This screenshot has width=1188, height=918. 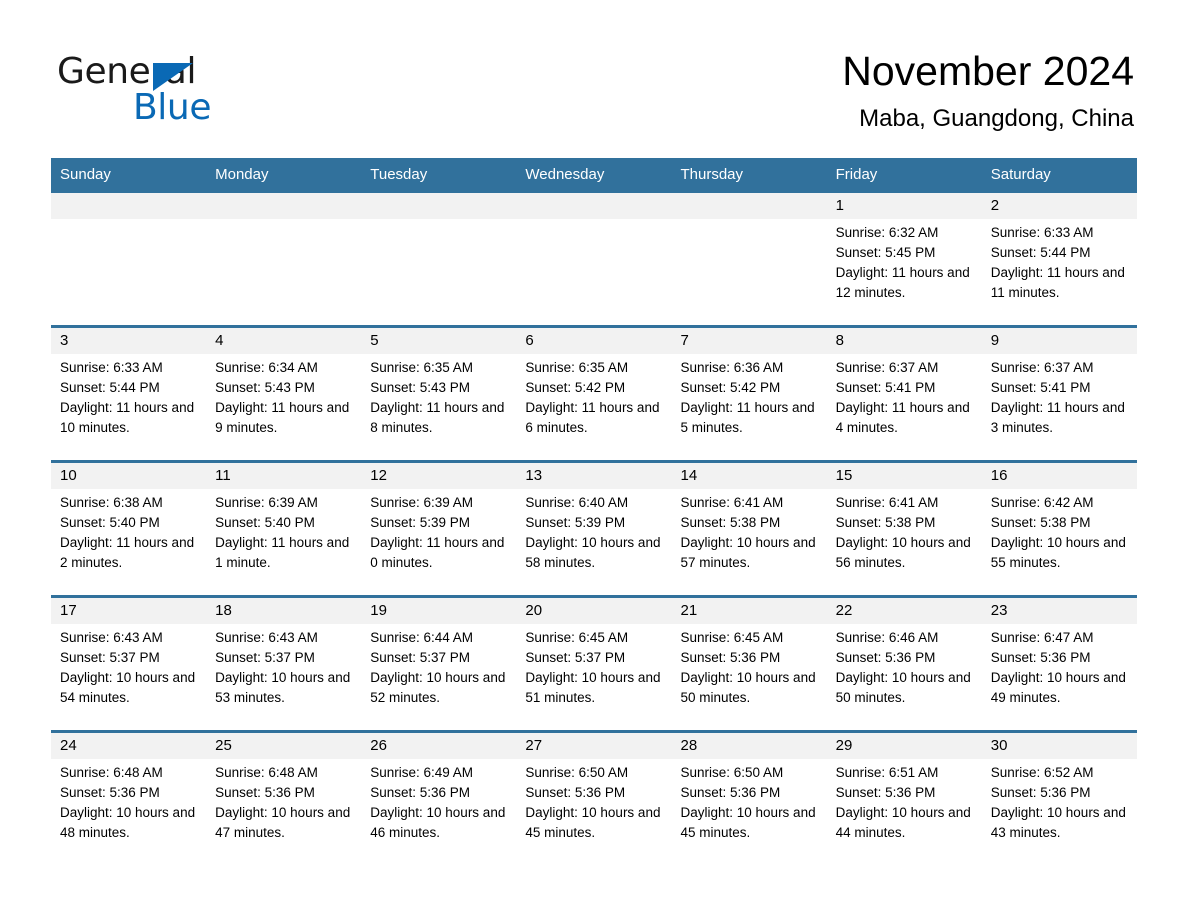 I want to click on day-number-band: 8, so click(x=904, y=341).